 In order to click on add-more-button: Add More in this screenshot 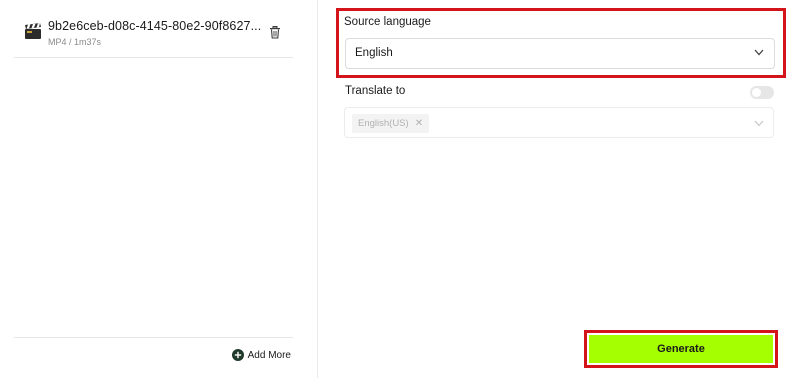, I will do `click(261, 355)`.